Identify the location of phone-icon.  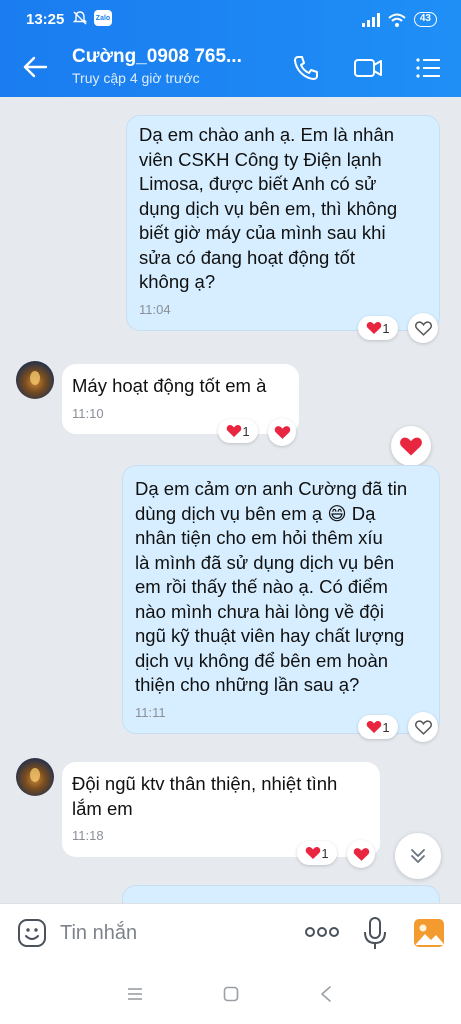
(306, 68).